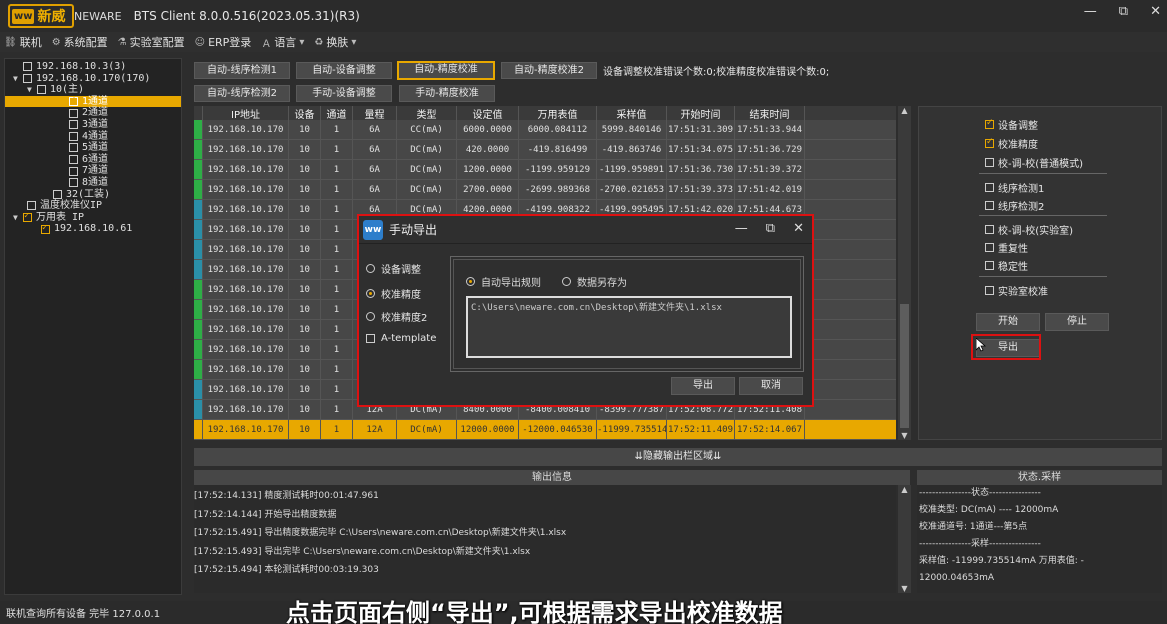 The width and height of the screenshot is (1167, 624). What do you see at coordinates (1008, 322) in the screenshot?
I see `start-button: 开始` at bounding box center [1008, 322].